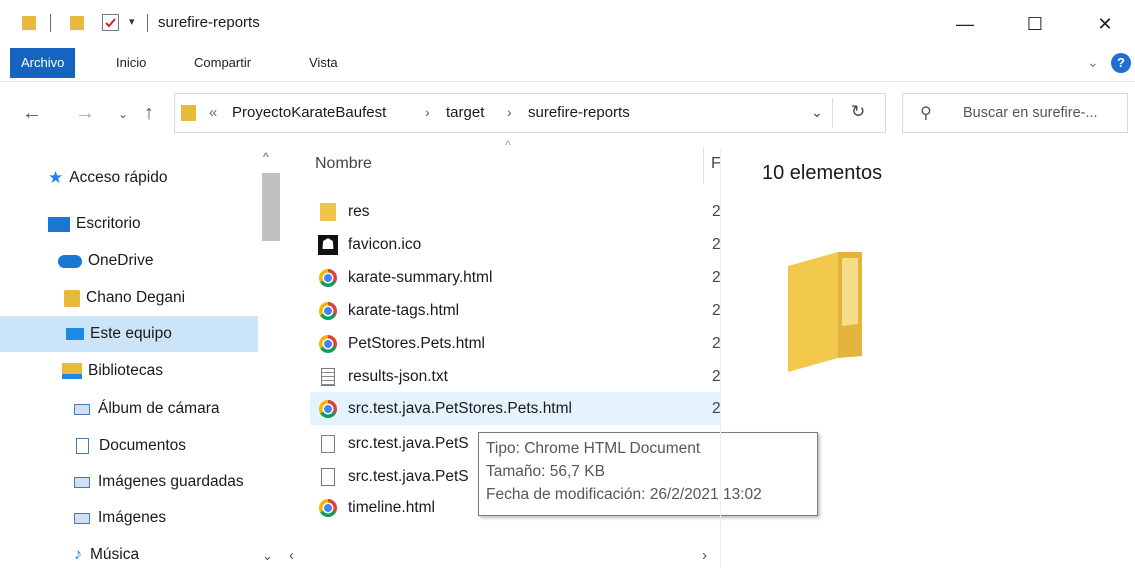 The height and width of the screenshot is (573, 1135). What do you see at coordinates (858, 112) in the screenshot?
I see `refresh-icon: ↻` at bounding box center [858, 112].